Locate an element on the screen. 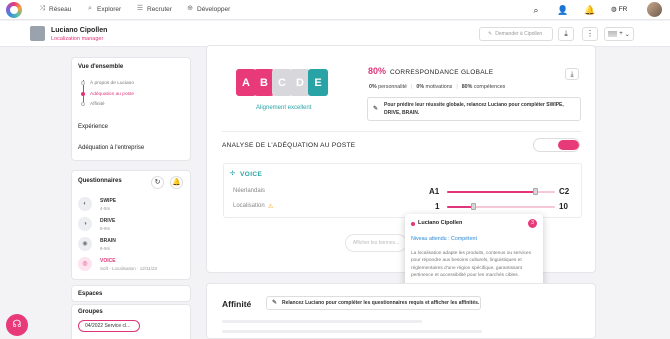 The width and height of the screenshot is (670, 339). groups-title: Groupes is located at coordinates (90, 312).